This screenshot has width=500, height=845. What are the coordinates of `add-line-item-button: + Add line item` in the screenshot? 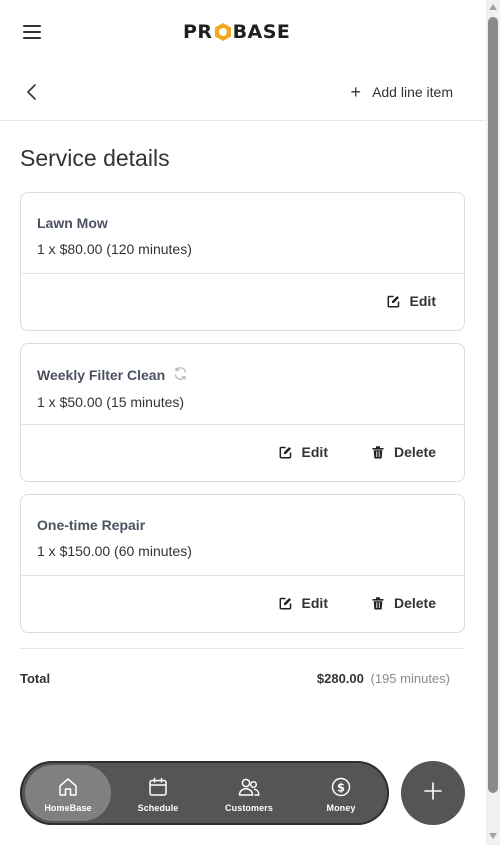 It's located at (402, 92).